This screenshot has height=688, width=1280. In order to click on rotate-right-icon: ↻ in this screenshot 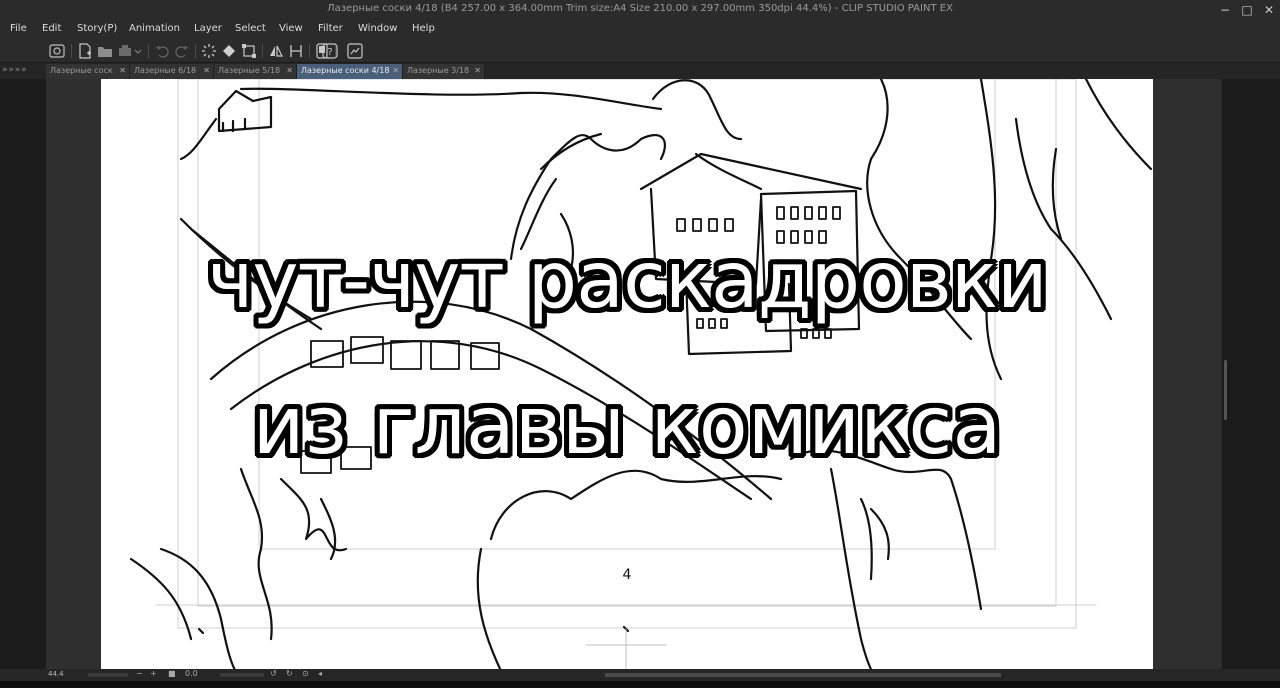, I will do `click(289, 673)`.